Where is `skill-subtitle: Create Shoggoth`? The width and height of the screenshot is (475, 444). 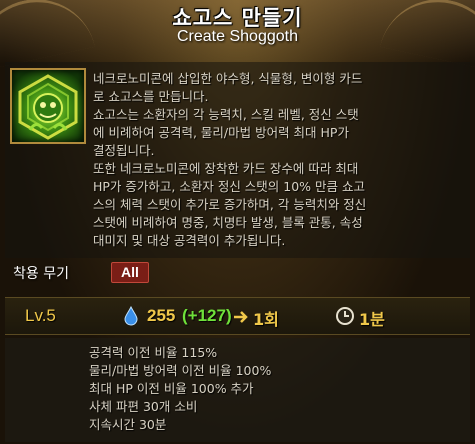
skill-subtitle: Create Shoggoth is located at coordinates (237, 36).